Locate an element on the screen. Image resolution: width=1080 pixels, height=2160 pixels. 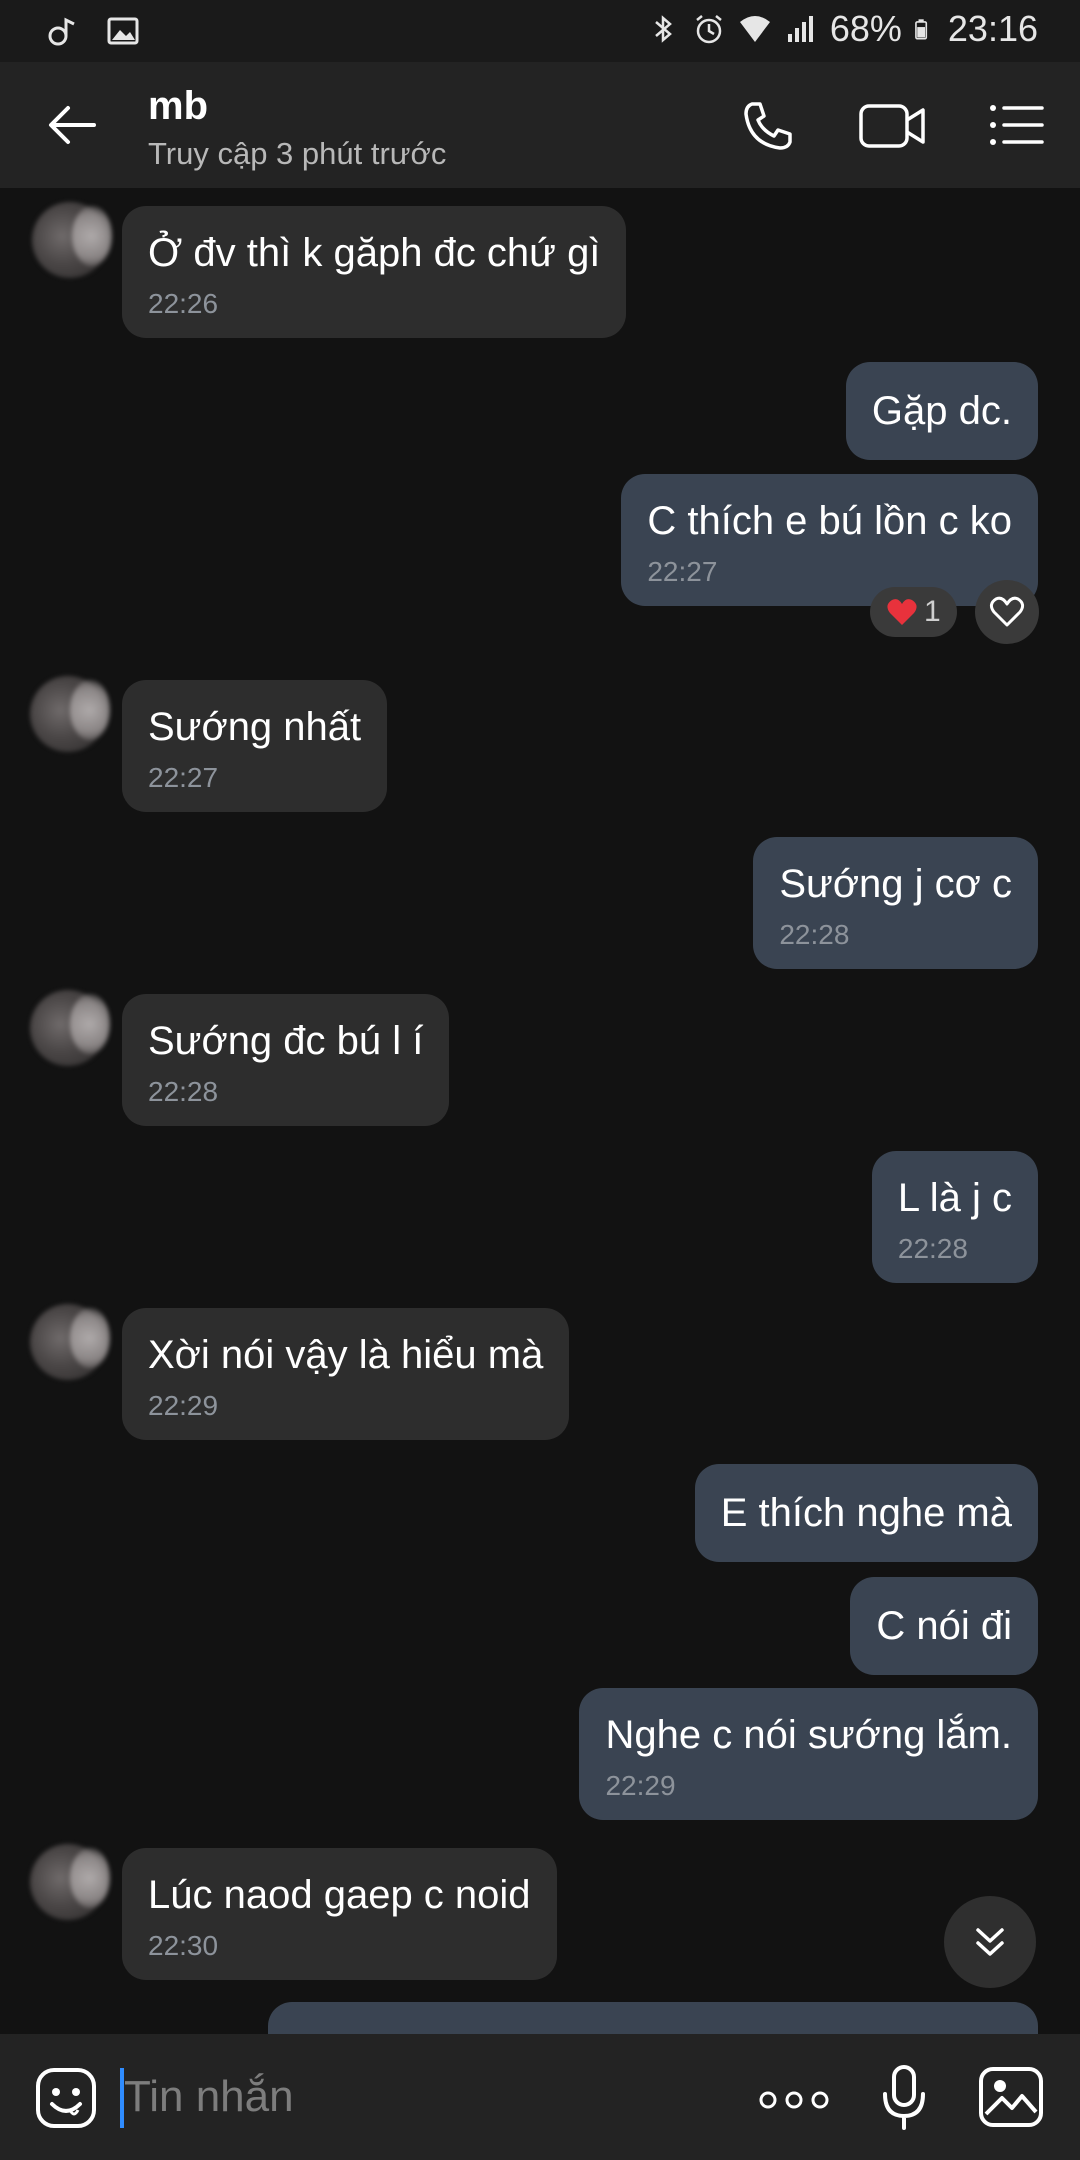
message-incoming: Xời nói vậy là hiểu mà 22:29 is located at coordinates (346, 1374).